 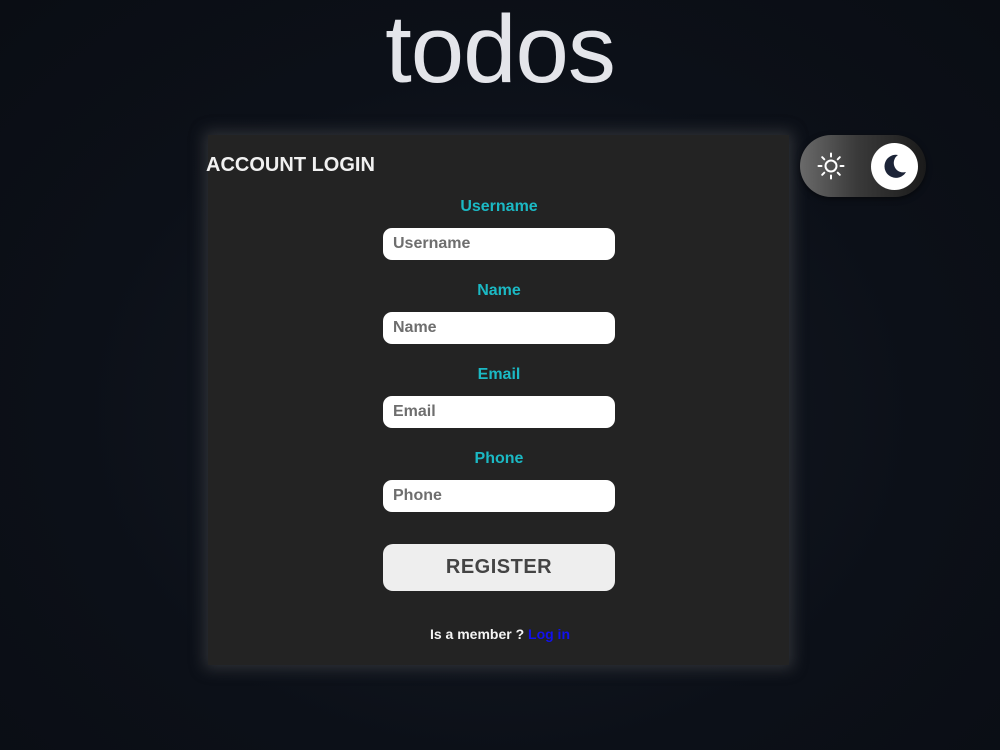 I want to click on login-prompt: Is a member ? Log in, so click(x=500, y=634).